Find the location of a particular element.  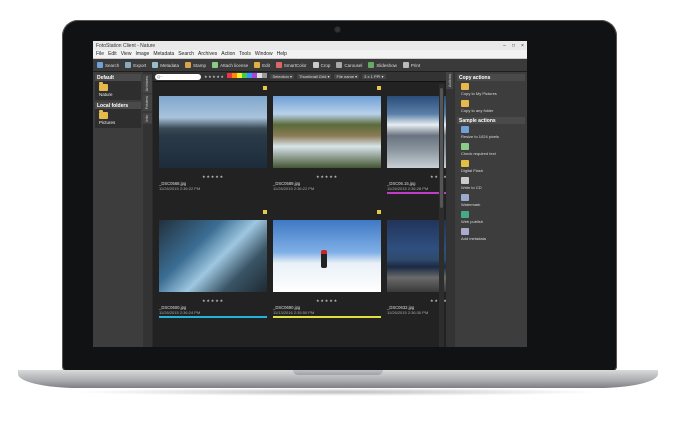

file-date: 11/26/2015 2:36:24 PM is located at coordinates (180, 312).